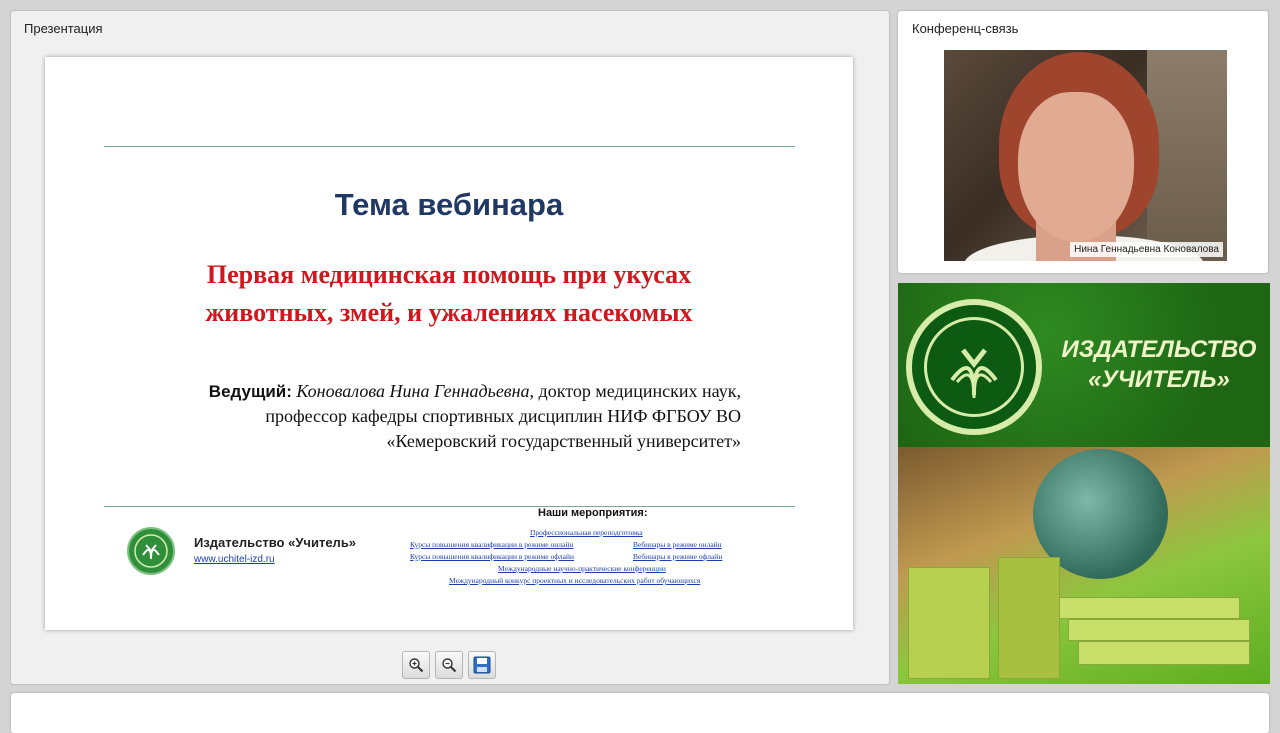 This screenshot has height=733, width=1280. Describe the element at coordinates (151, 551) in the screenshot. I see `publisher-logo-icon` at that location.